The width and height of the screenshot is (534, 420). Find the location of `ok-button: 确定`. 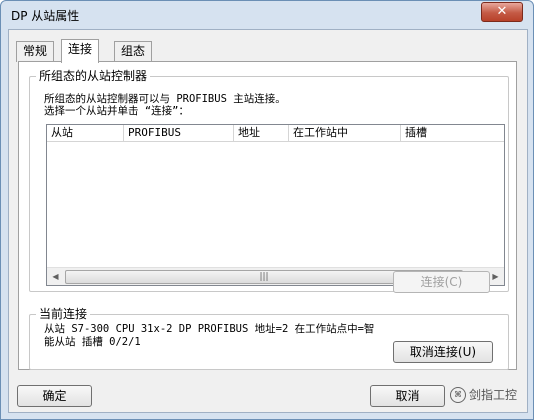

ok-button: 确定 is located at coordinates (54, 396).